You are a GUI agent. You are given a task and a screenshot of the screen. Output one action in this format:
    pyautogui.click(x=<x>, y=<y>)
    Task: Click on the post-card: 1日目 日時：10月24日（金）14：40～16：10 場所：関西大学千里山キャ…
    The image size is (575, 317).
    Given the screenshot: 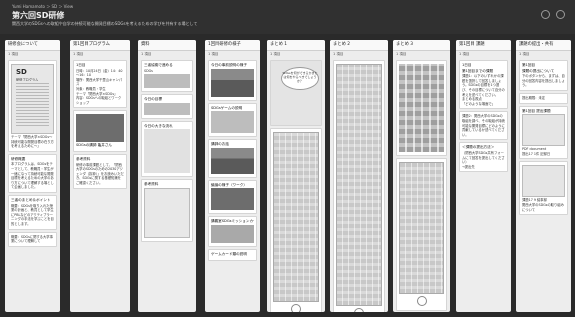 What is the action you would take?
    pyautogui.click(x=100, y=84)
    